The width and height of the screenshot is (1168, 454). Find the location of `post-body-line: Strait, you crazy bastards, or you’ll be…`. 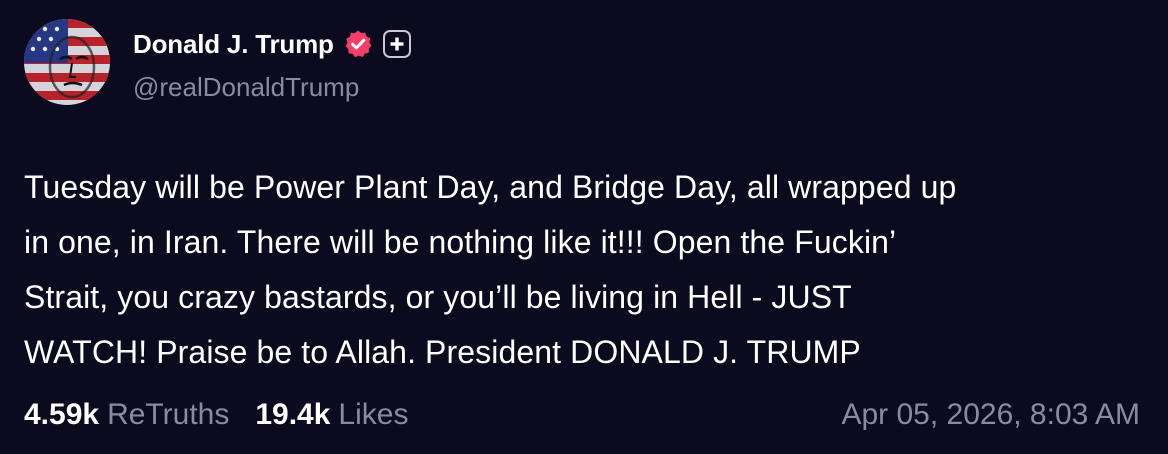

post-body-line: Strait, you crazy bastards, or you’ll be… is located at coordinates (438, 297).